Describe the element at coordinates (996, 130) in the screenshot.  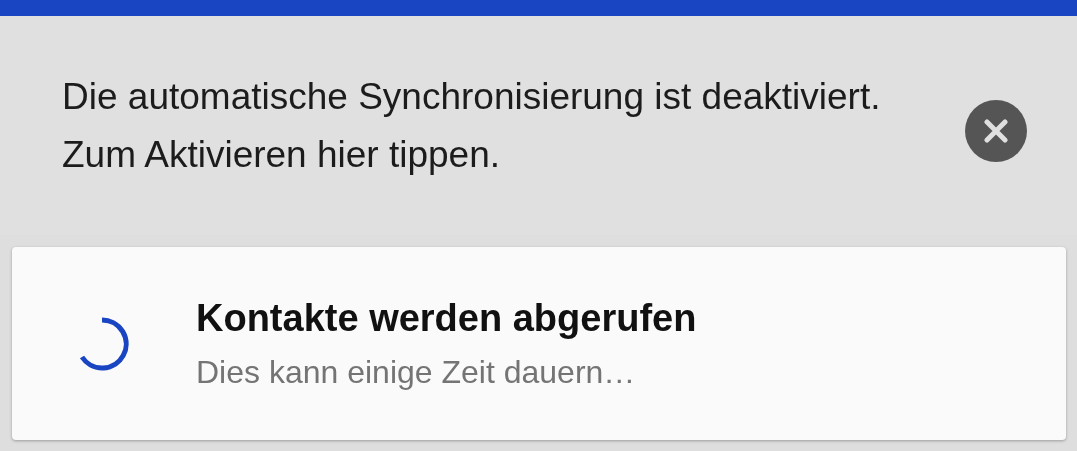
I see `close-icon` at that location.